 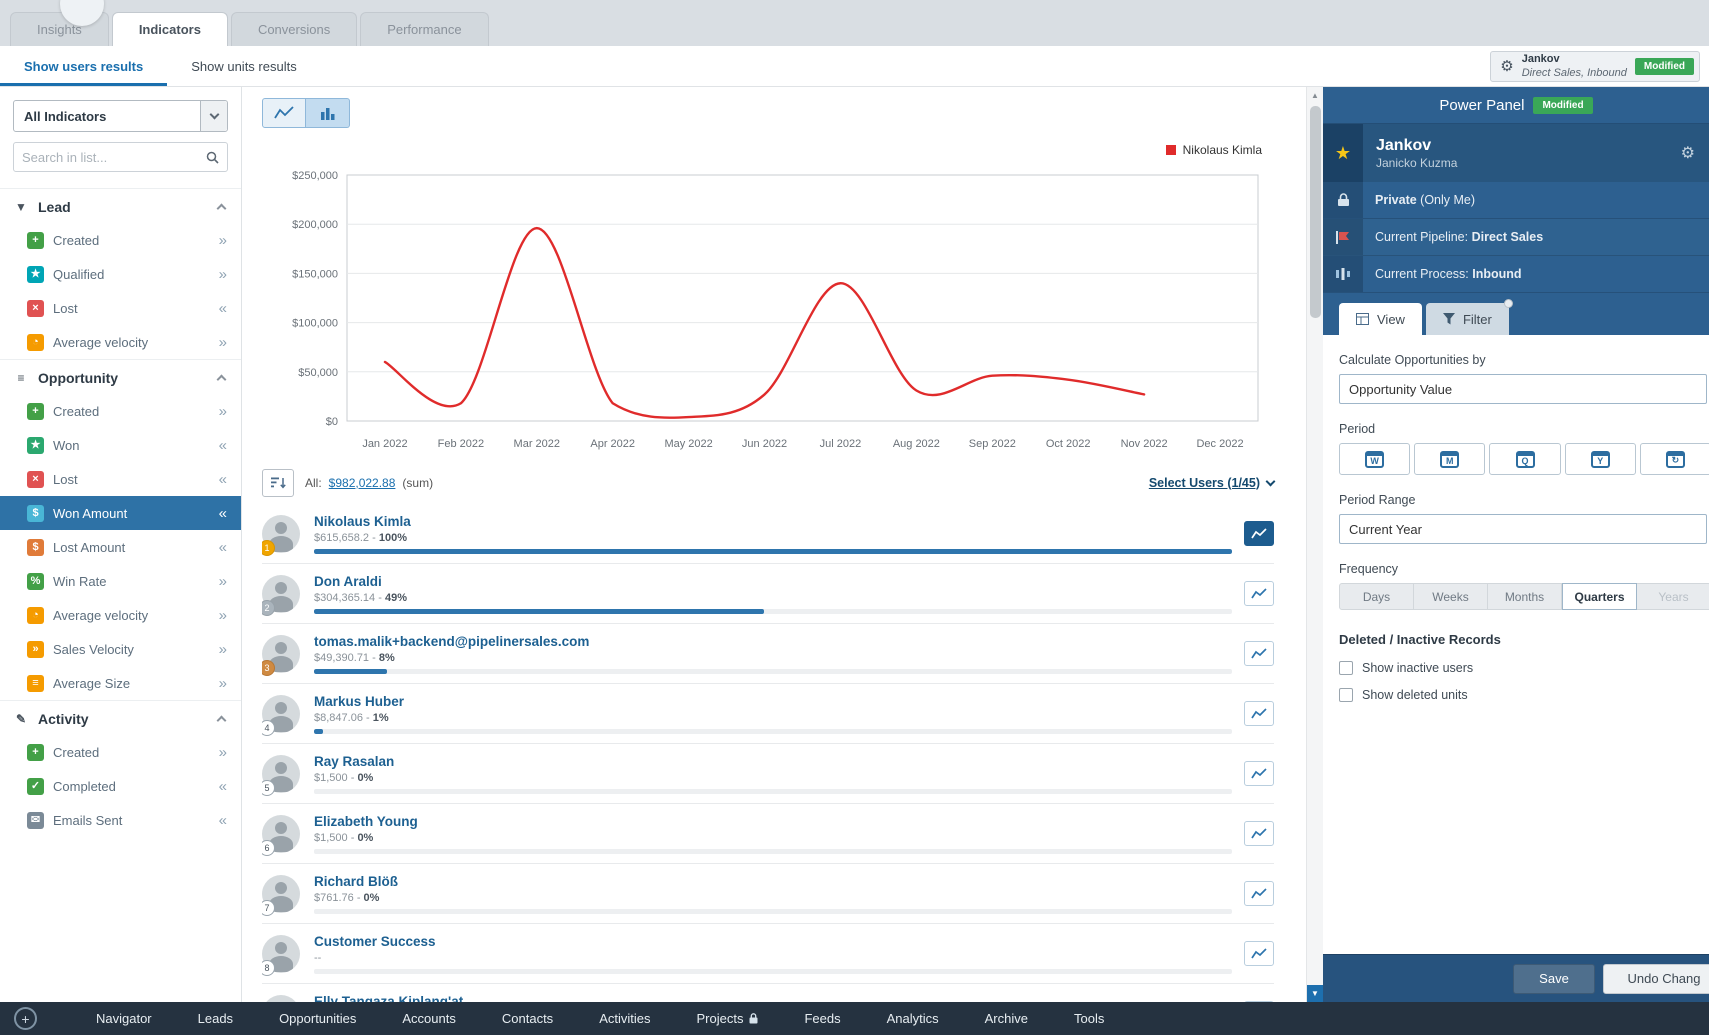 I want to click on sidebar-item-lead-lost: × Lost «, so click(x=120, y=308).